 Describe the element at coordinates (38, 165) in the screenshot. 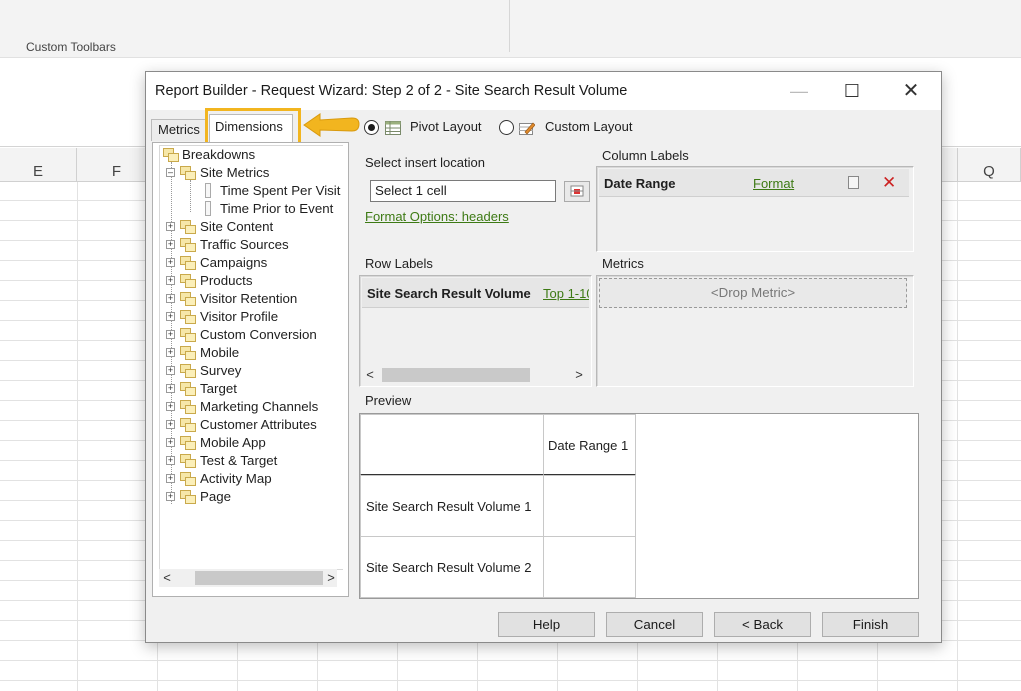

I see `column-header-e: E` at that location.